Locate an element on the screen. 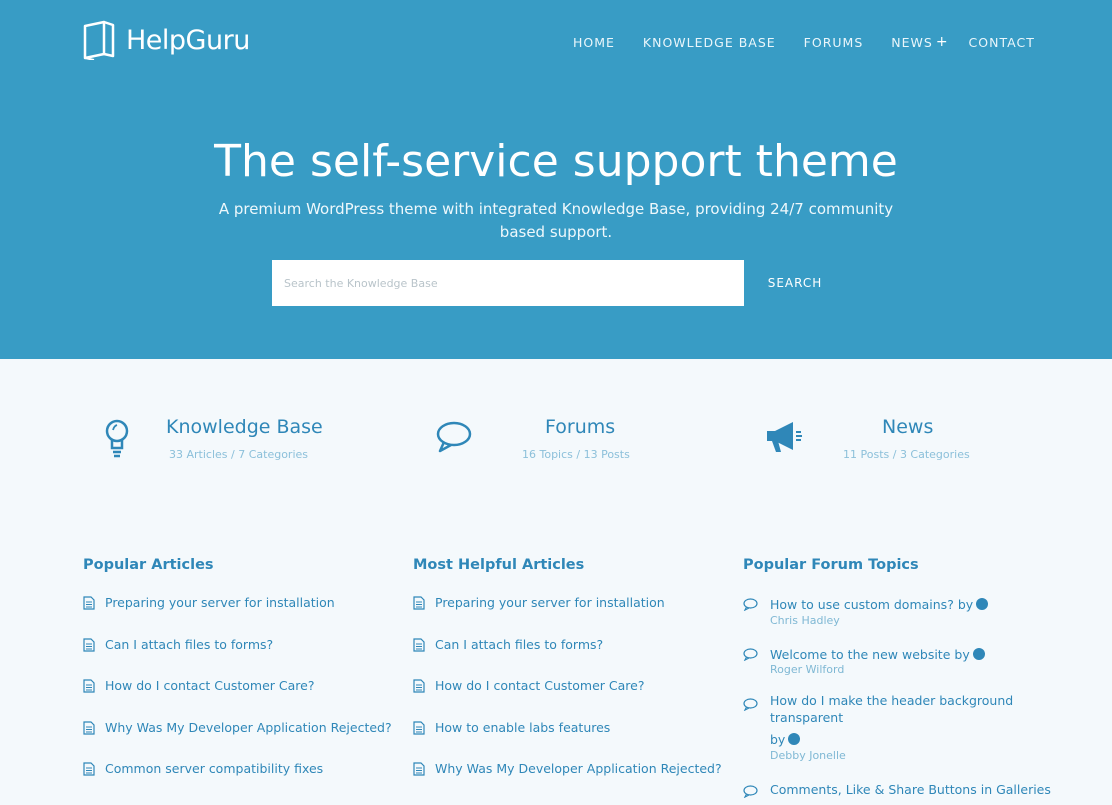 This screenshot has width=1112, height=805. stat-title: News is located at coordinates (907, 427).